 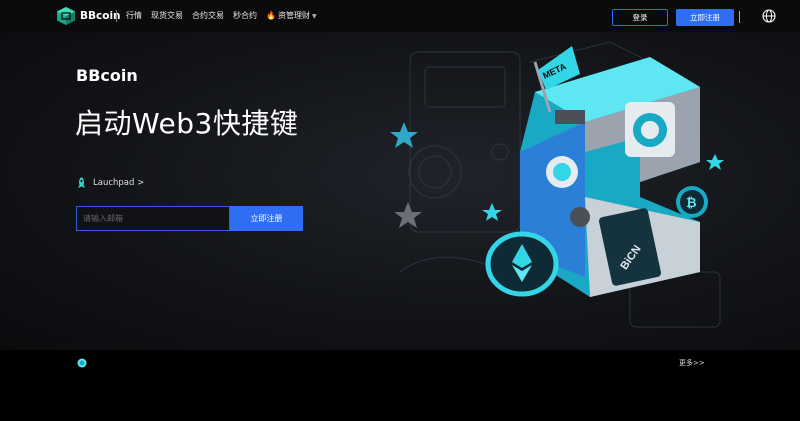 What do you see at coordinates (119, 183) in the screenshot?
I see `launchpad-label: Lauchpad >` at bounding box center [119, 183].